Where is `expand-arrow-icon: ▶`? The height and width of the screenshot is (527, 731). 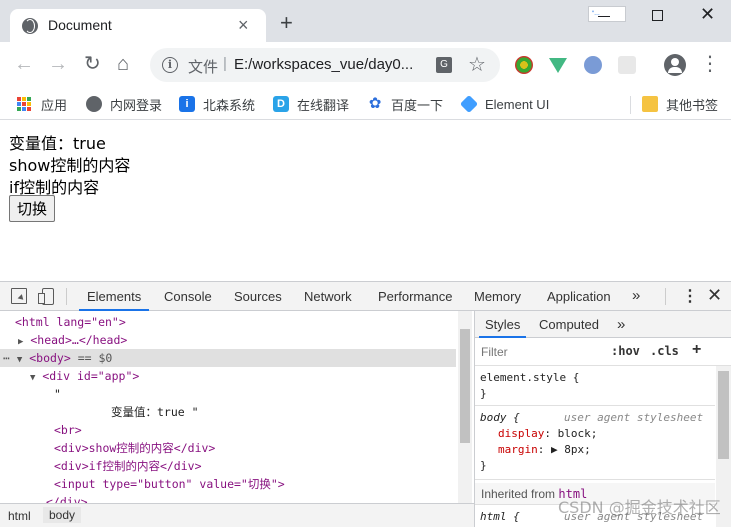 expand-arrow-icon: ▶ is located at coordinates (20, 342).